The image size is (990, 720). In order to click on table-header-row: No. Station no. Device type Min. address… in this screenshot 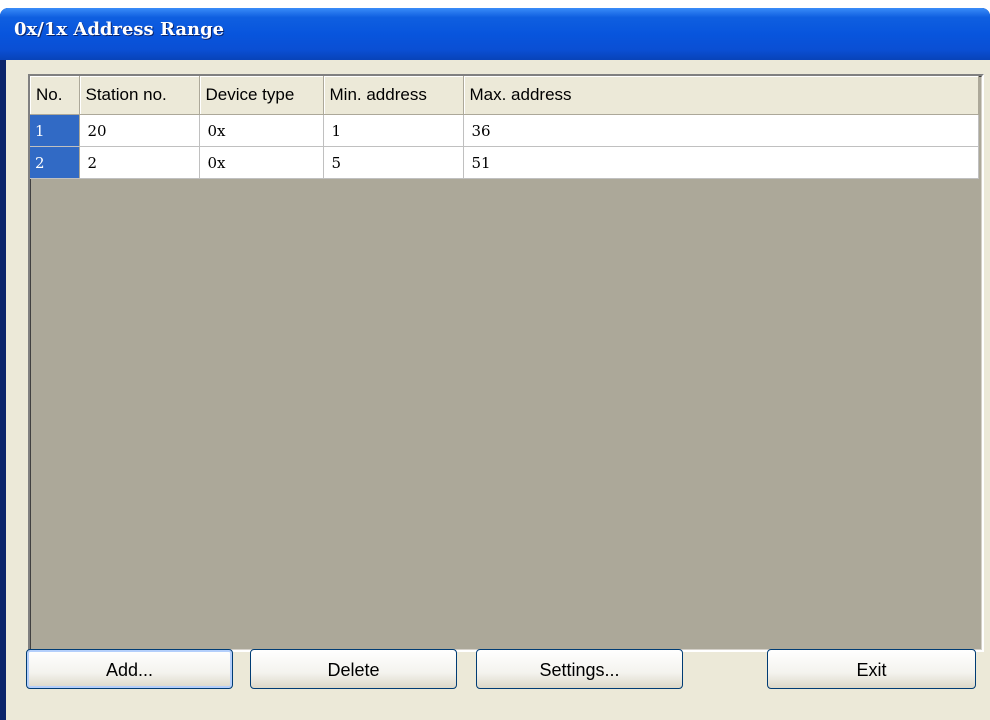, I will do `click(504, 95)`.